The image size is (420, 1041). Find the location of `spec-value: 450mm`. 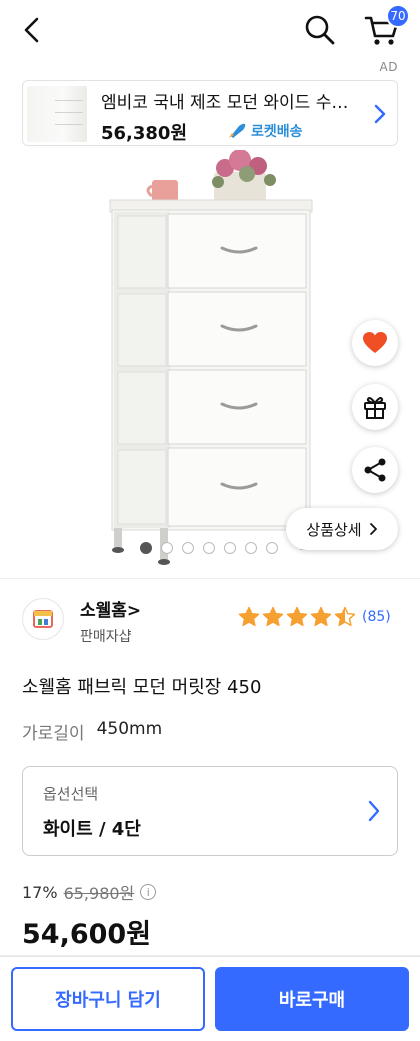

spec-value: 450mm is located at coordinates (129, 729).